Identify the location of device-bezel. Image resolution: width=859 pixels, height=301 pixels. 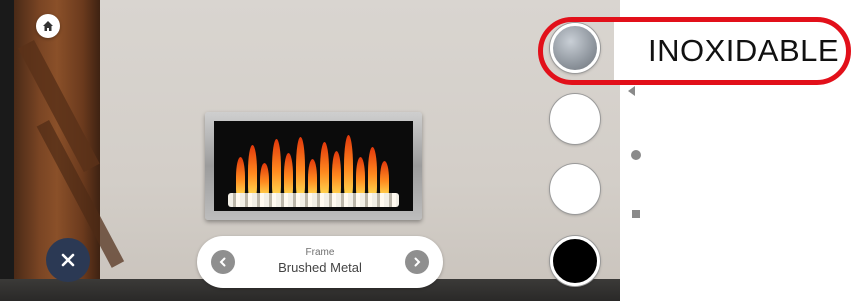
(7, 150).